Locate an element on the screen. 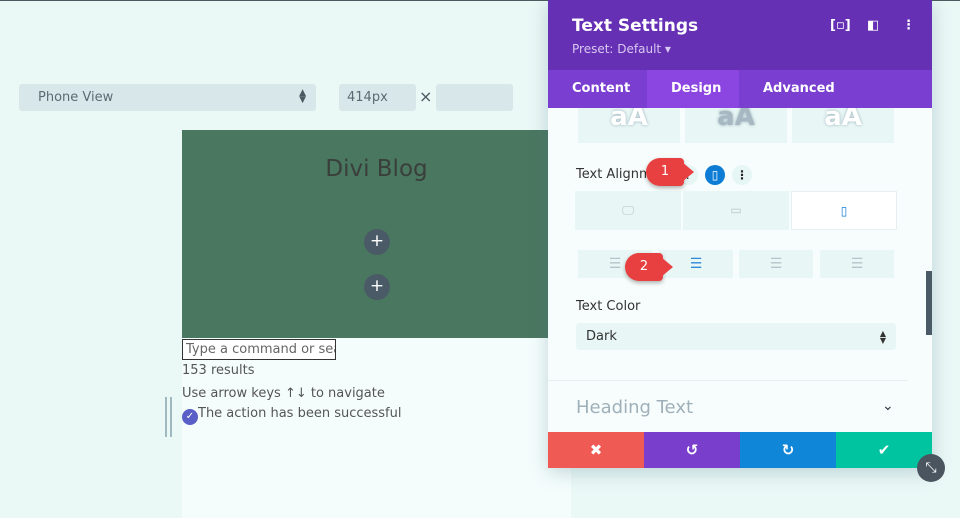 This screenshot has width=960, height=518. command-input: Type a command or search is located at coordinates (259, 349).